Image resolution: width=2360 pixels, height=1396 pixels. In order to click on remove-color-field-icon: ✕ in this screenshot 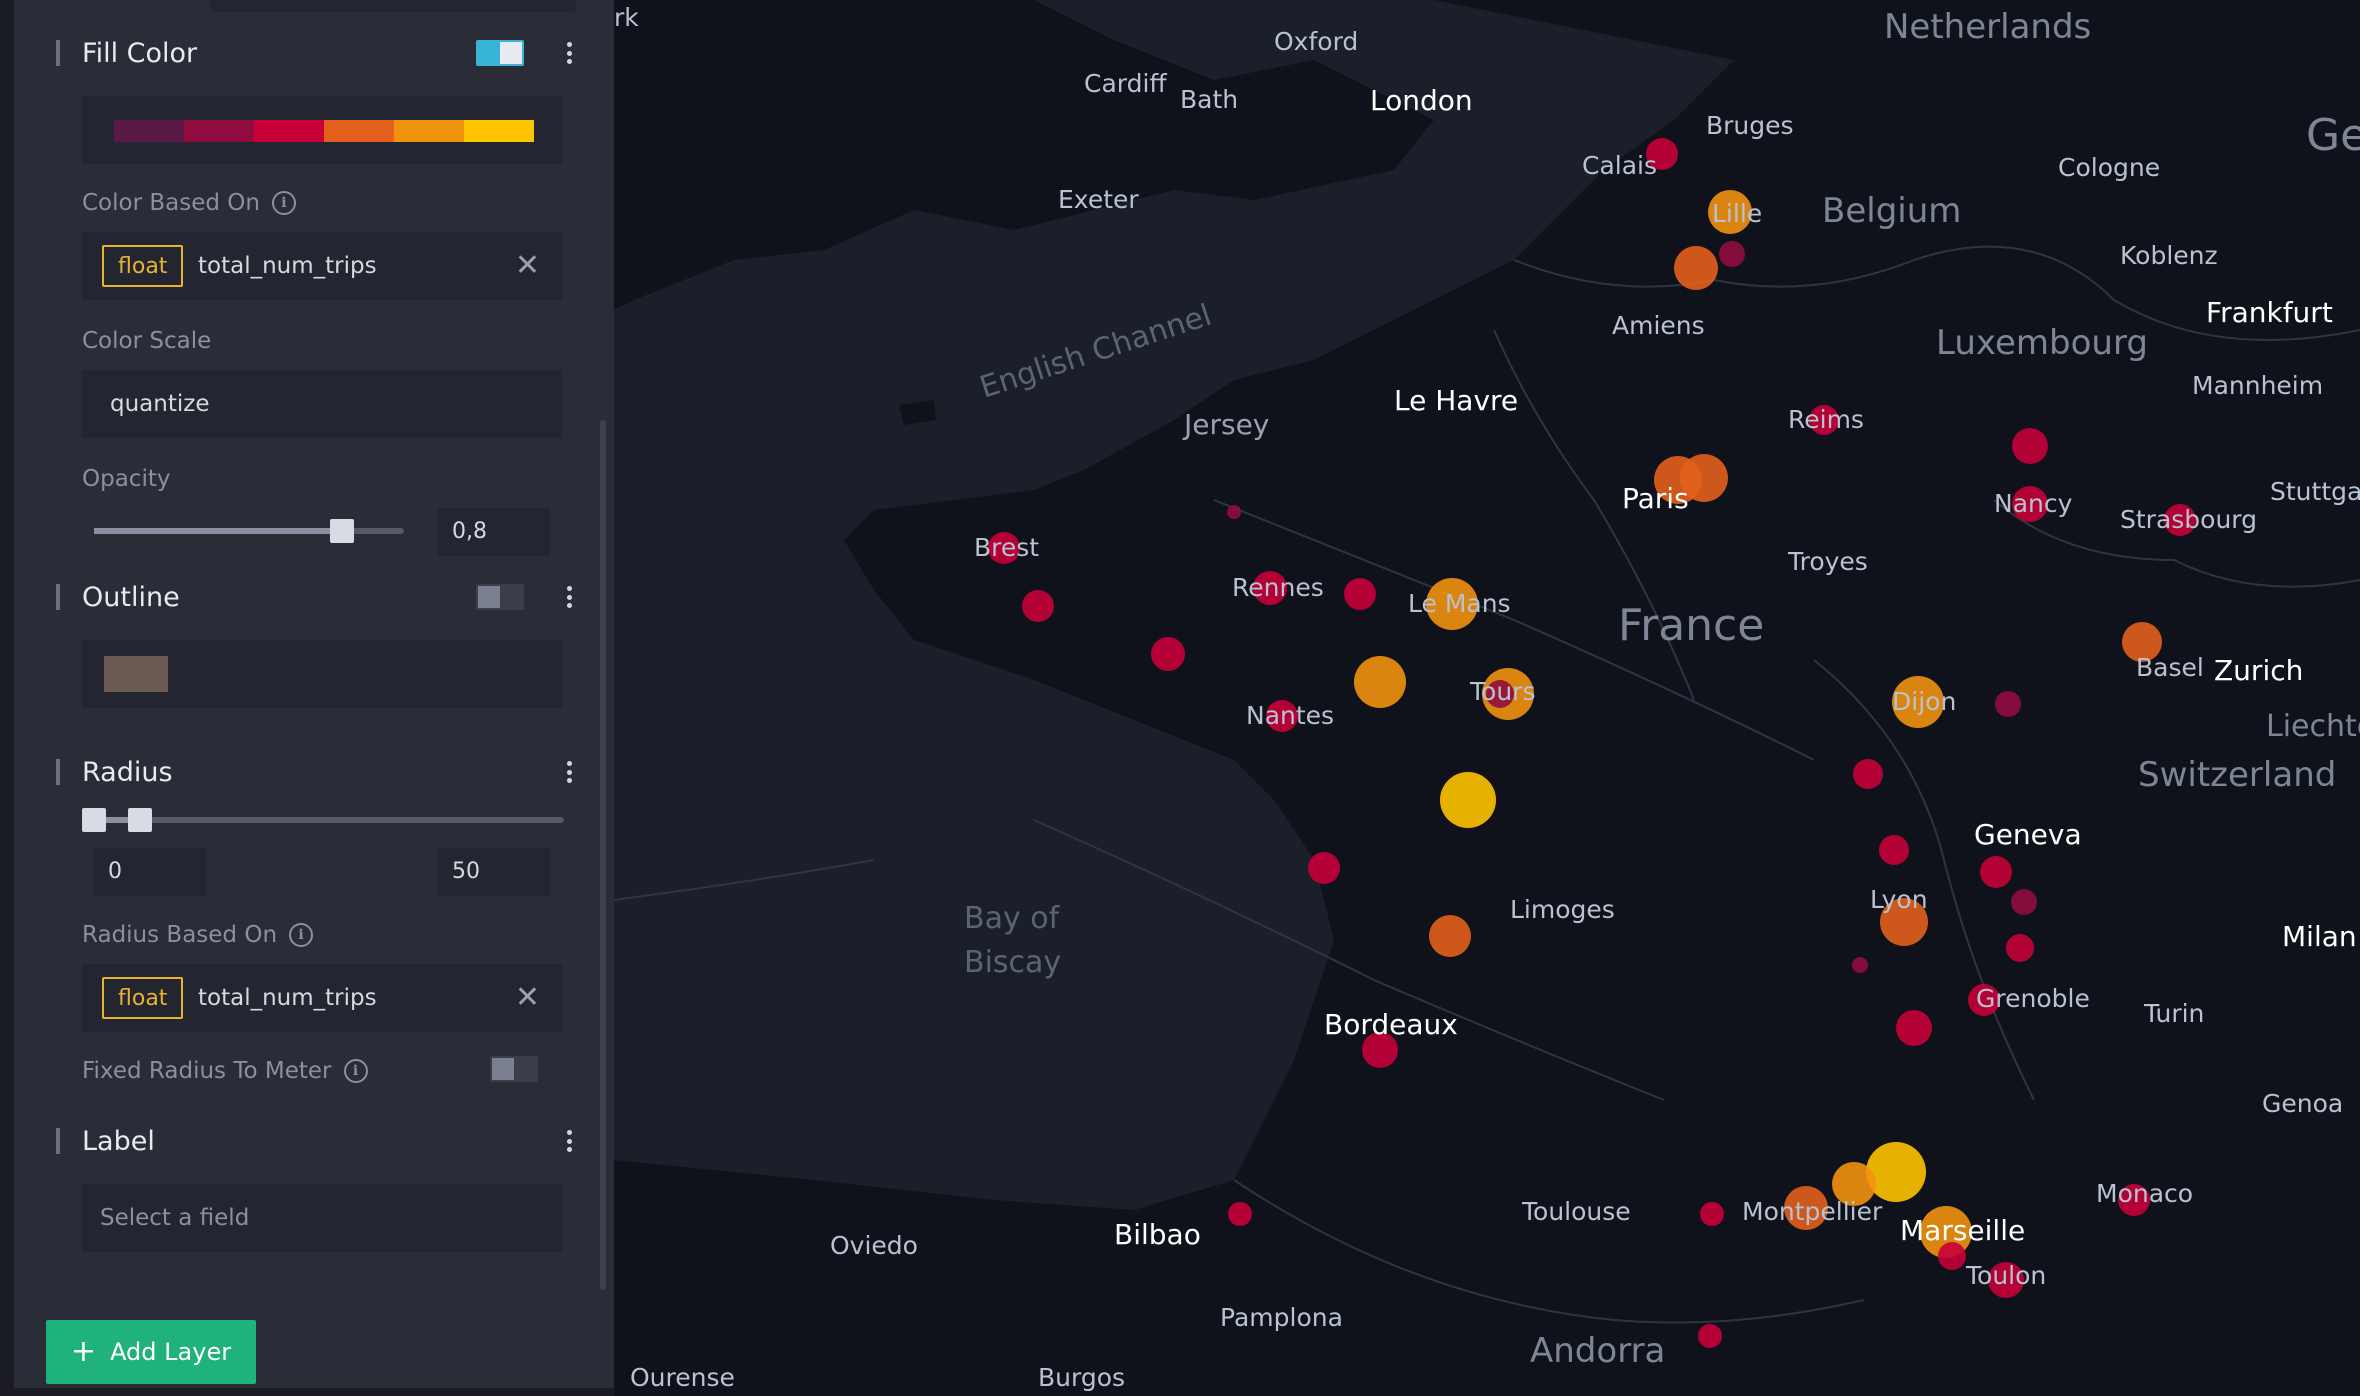, I will do `click(527, 266)`.